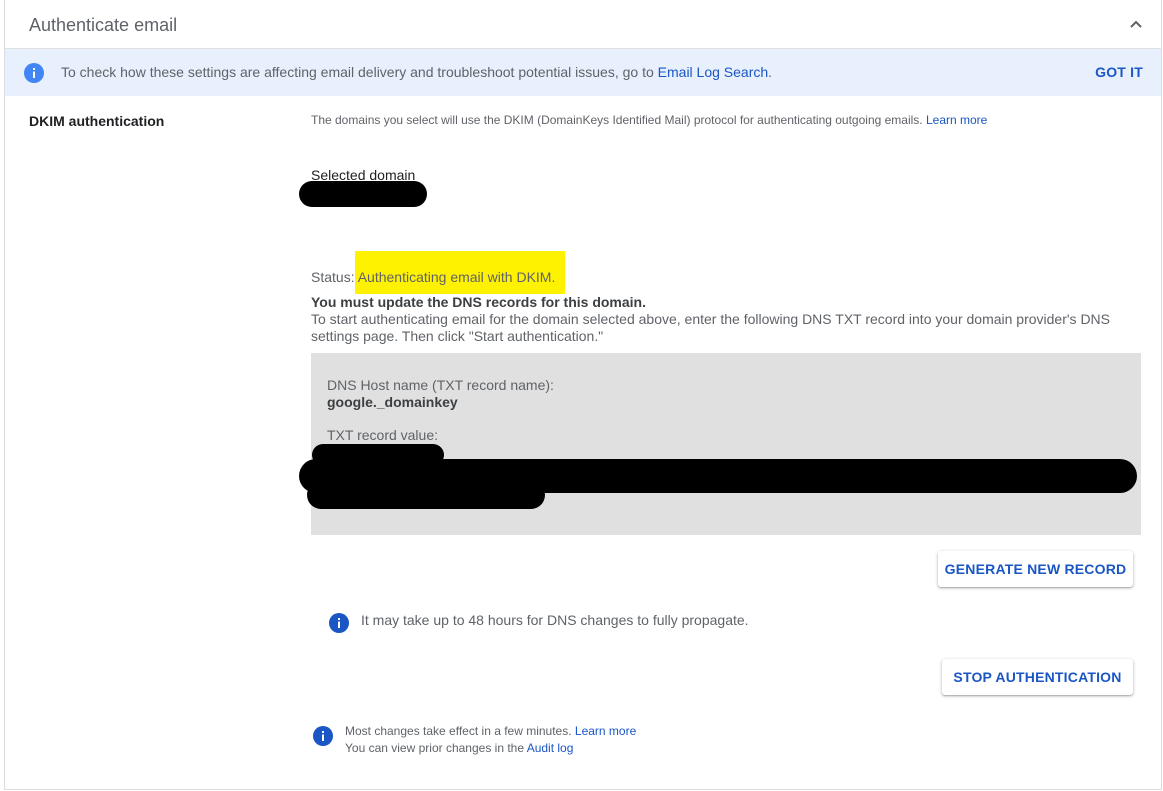 The height and width of the screenshot is (791, 1163). What do you see at coordinates (97, 121) in the screenshot?
I see `dkim-label: DKIM authentication` at bounding box center [97, 121].